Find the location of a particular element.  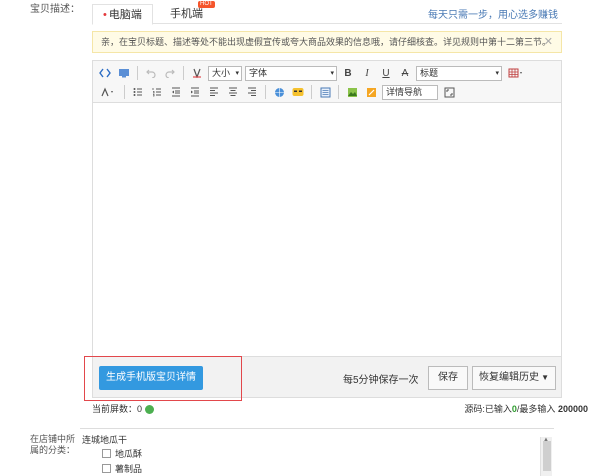

char-counter: 源码:已输入0/最多输入 200000 is located at coordinates (526, 408).